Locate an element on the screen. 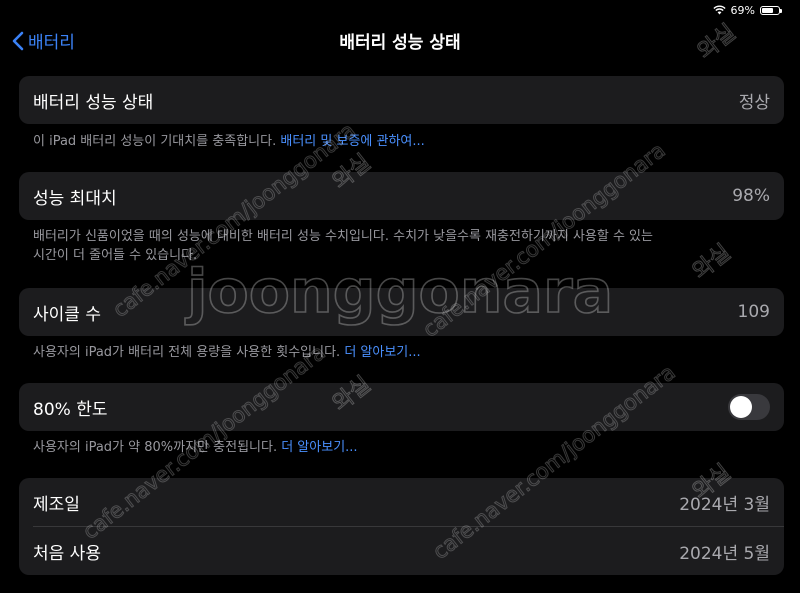 The image size is (800, 593). max-capacity-desc-line2: 시간이 더 줄어들 수 있습니다. is located at coordinates (115, 255).